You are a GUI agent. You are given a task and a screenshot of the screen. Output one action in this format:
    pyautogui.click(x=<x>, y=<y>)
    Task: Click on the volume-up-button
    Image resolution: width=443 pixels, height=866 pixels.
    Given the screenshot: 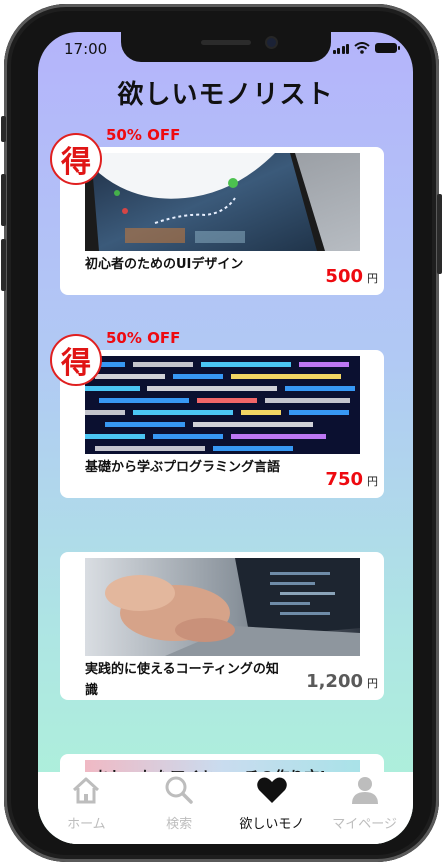 What is the action you would take?
    pyautogui.click(x=3, y=200)
    